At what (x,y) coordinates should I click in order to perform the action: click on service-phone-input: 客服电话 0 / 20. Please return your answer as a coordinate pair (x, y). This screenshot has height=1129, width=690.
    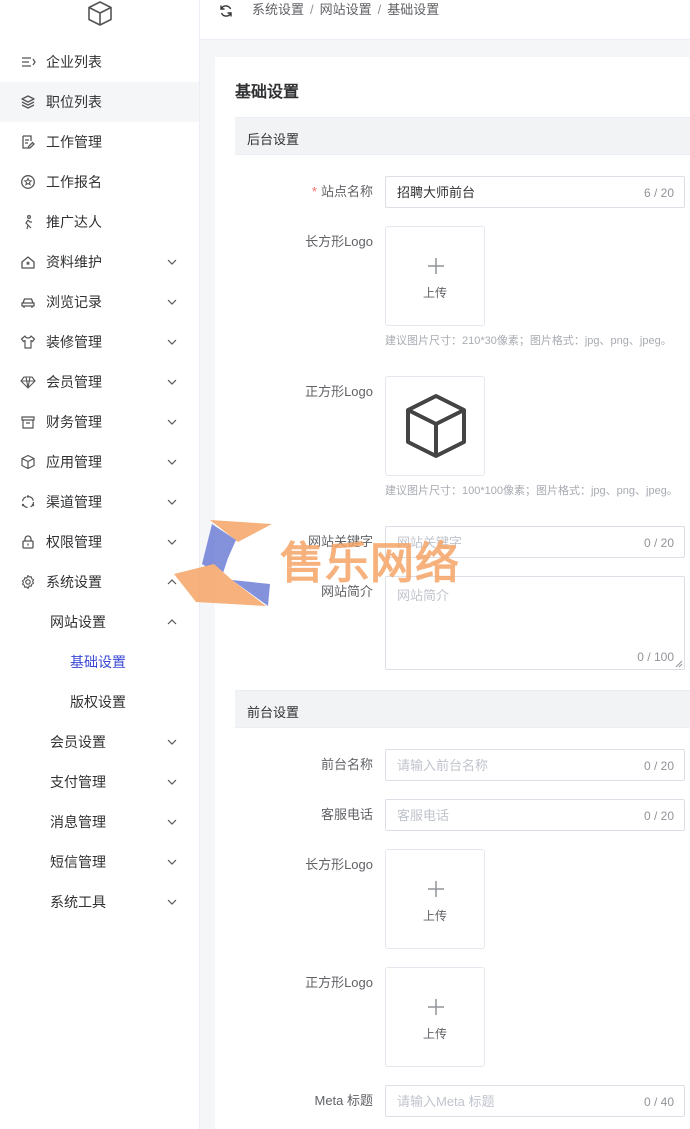
    Looking at the image, I should click on (535, 815).